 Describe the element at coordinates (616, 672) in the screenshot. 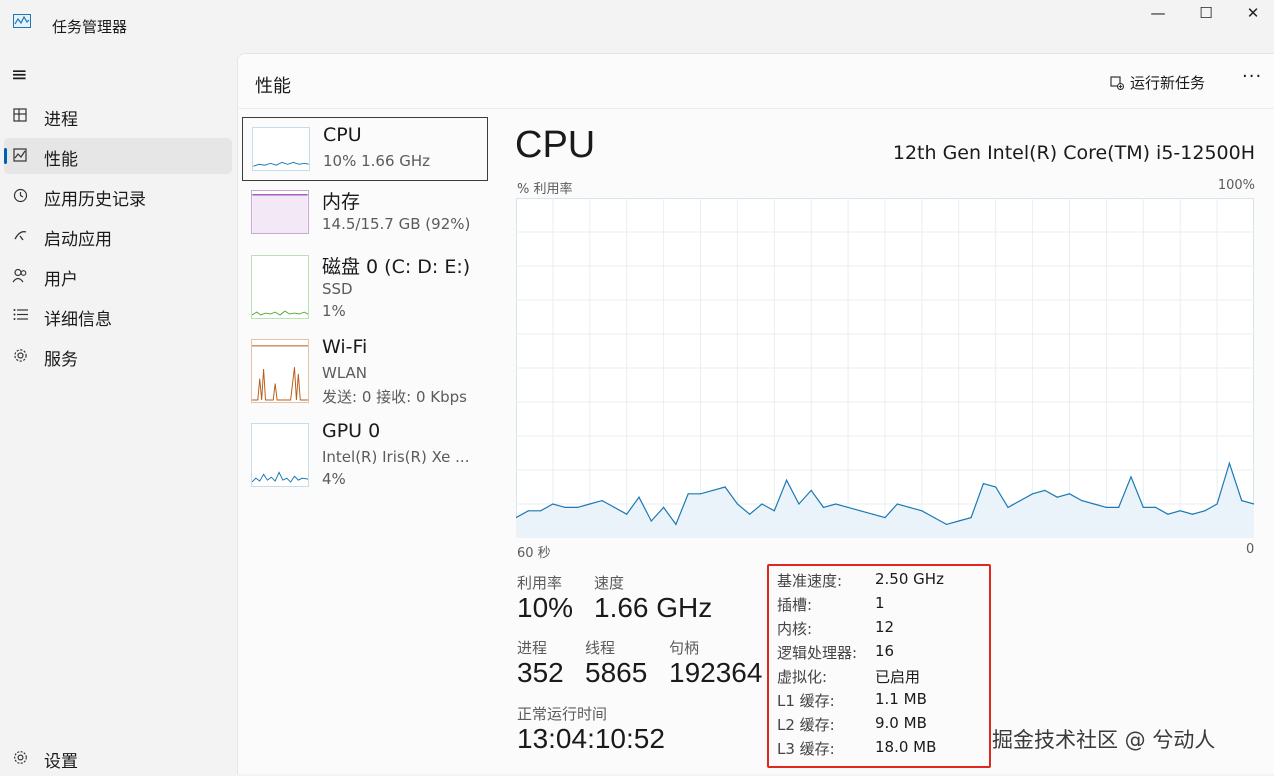

I see `threads-value: 5865` at that location.